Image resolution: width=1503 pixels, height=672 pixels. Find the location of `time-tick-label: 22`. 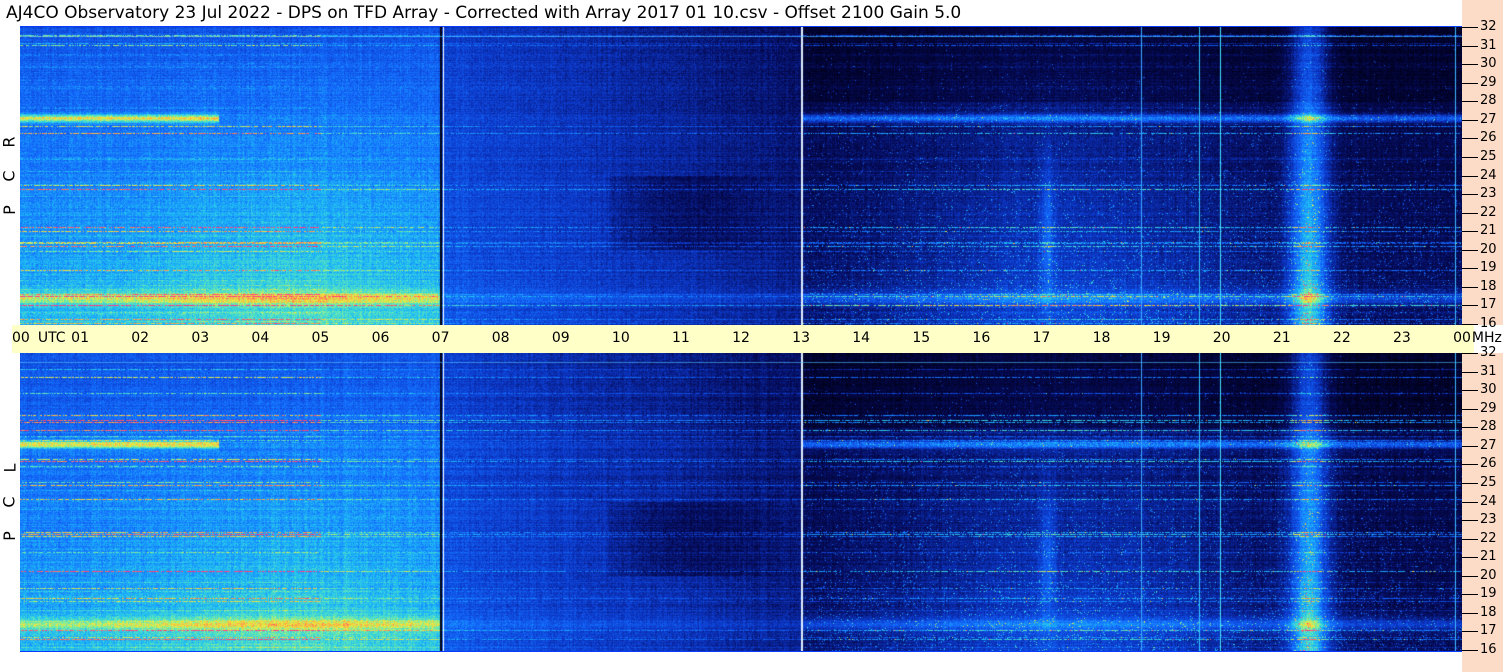

time-tick-label: 22 is located at coordinates (1341, 338).